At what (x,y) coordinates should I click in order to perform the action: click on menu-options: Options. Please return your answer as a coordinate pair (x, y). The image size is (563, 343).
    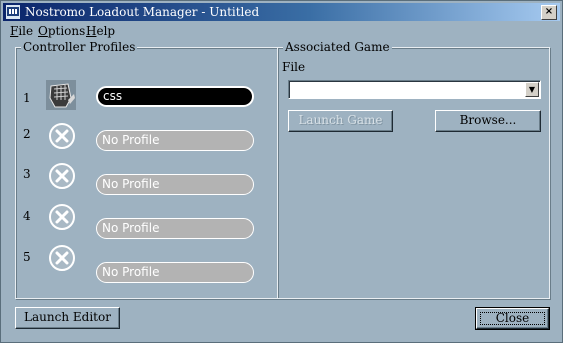
    Looking at the image, I should click on (61, 31).